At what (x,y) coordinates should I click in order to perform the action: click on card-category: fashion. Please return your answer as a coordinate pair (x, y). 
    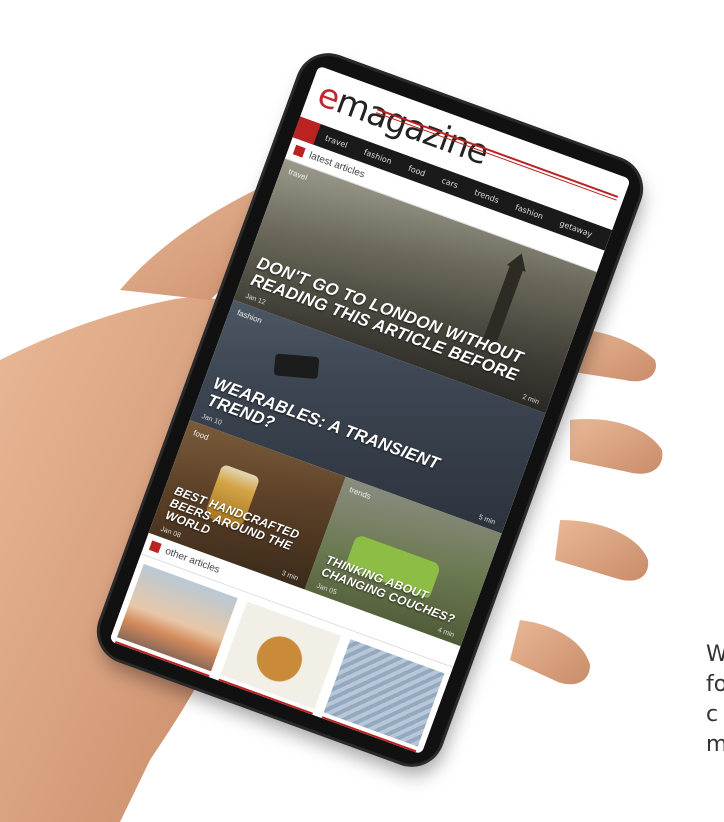
    Looking at the image, I should click on (249, 317).